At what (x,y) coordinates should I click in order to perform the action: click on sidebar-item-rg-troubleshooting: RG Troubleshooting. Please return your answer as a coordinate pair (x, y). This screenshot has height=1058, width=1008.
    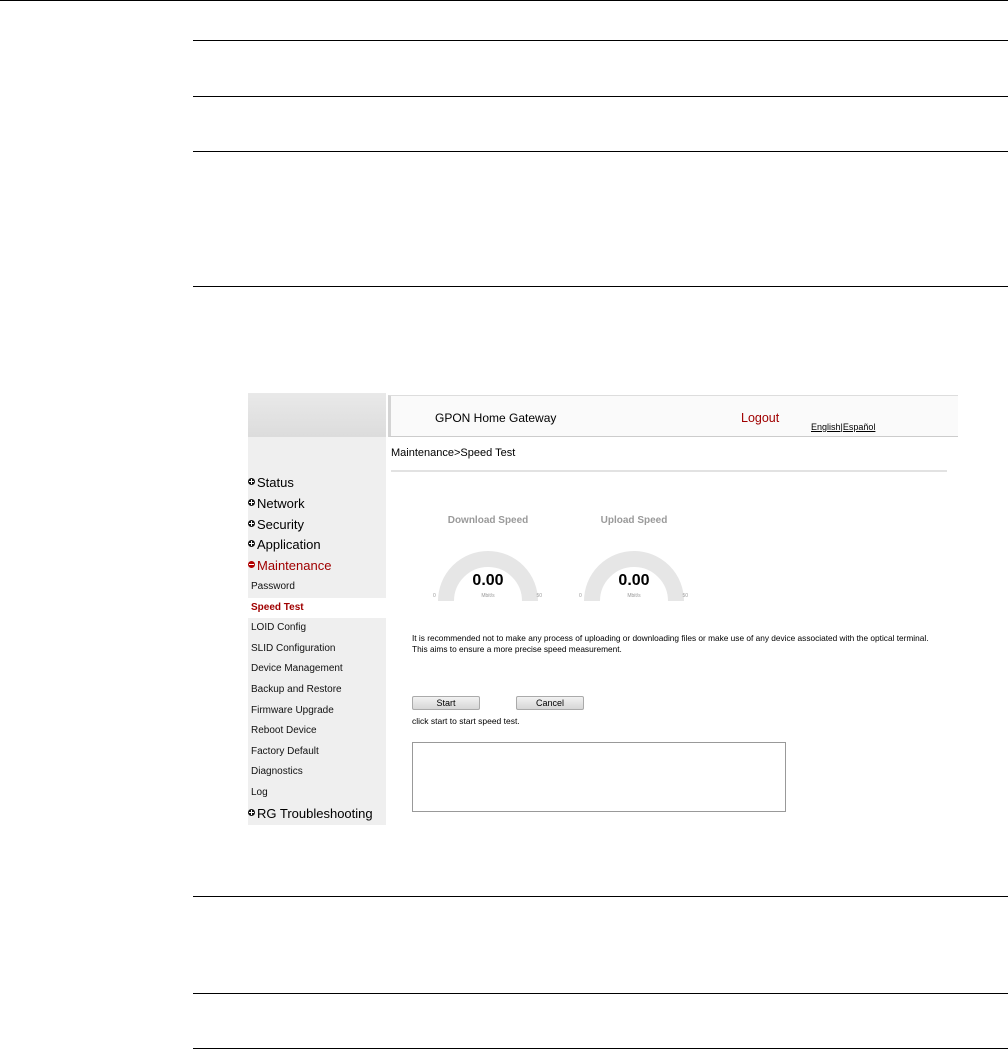
    Looking at the image, I should click on (317, 814).